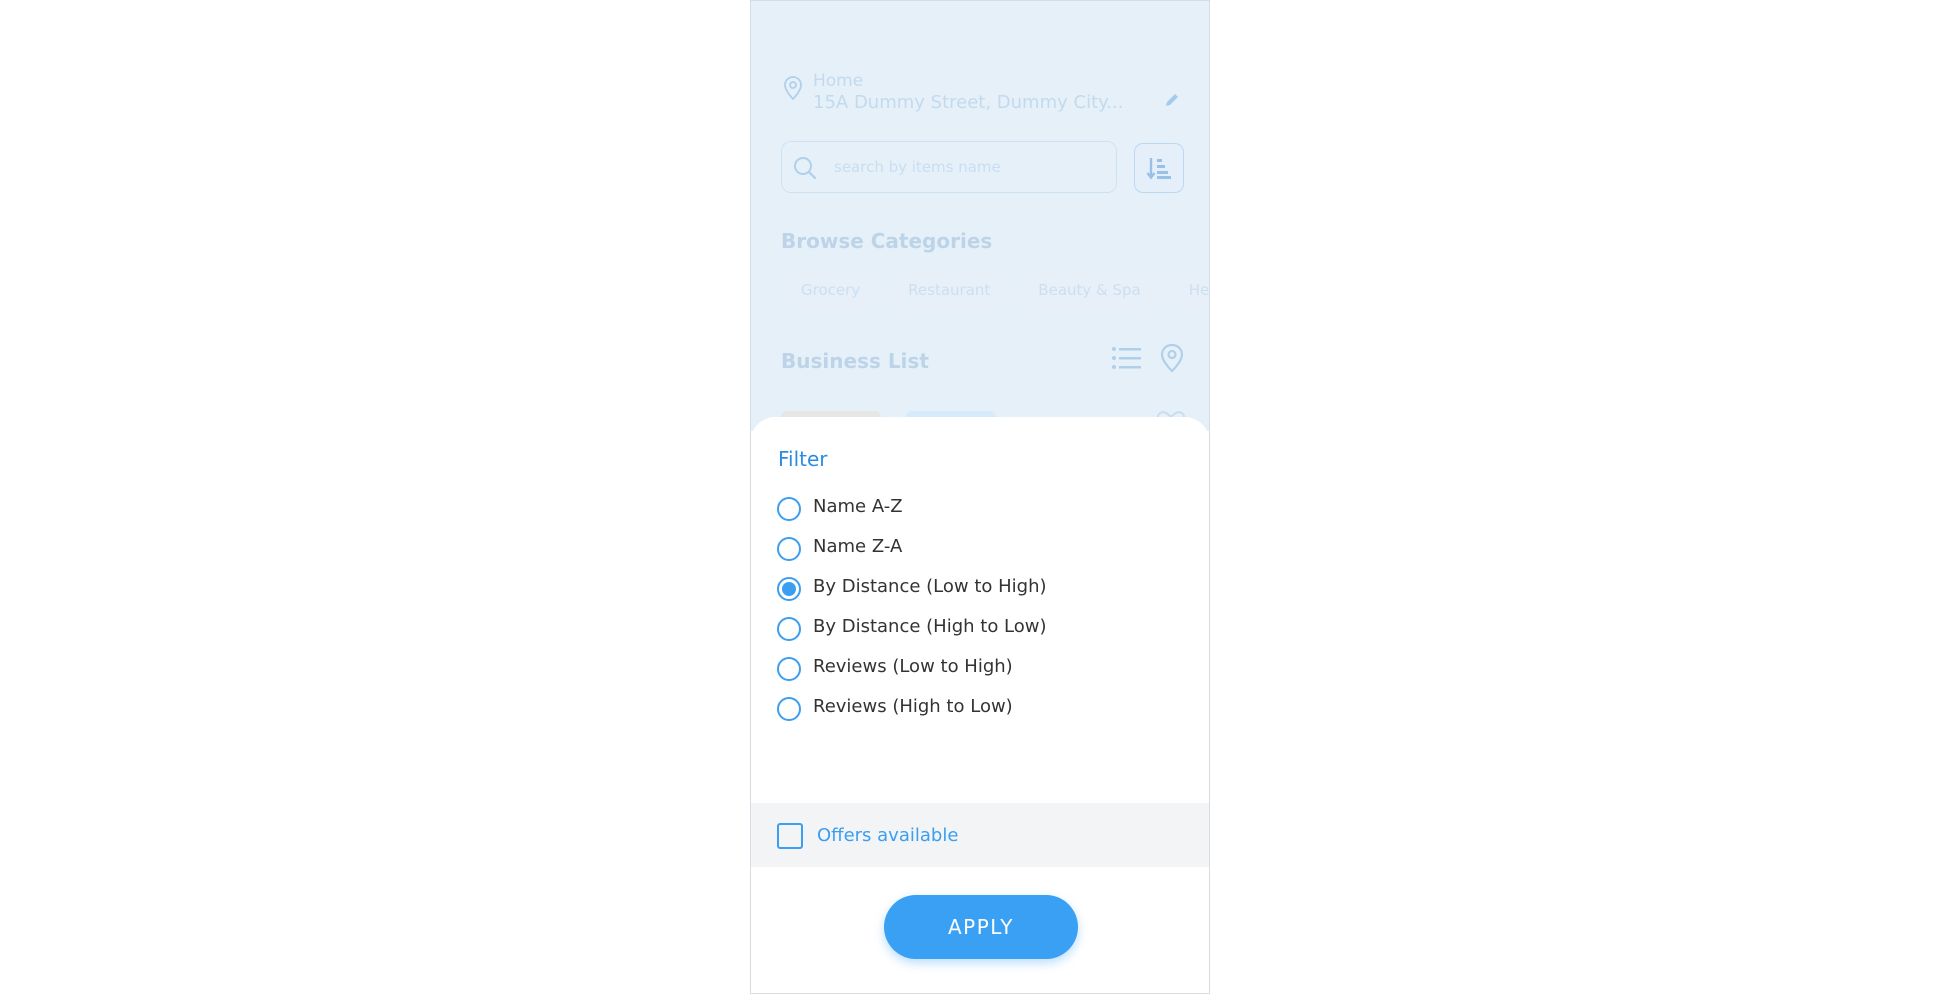 The width and height of the screenshot is (1958, 994). Describe the element at coordinates (1188, 290) in the screenshot. I see `category-chip: Heal` at that location.